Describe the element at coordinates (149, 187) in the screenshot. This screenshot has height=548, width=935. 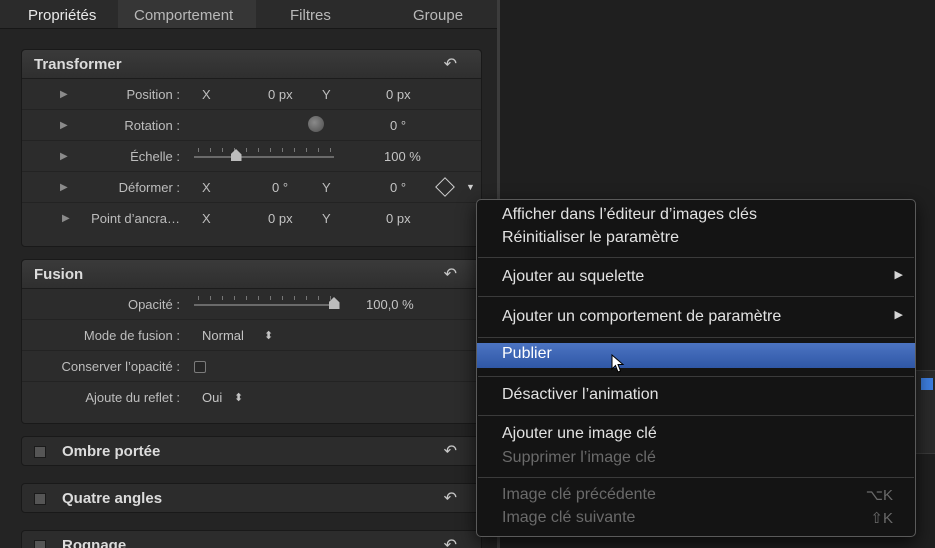
I see `skew-label: Déformer :` at that location.